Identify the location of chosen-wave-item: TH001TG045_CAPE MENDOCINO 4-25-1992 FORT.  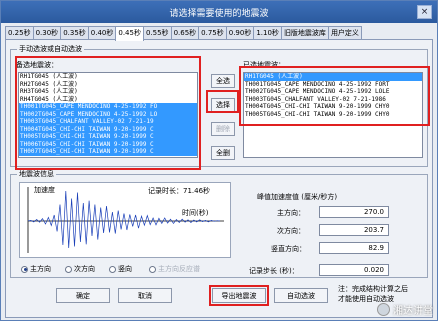
(333, 85).